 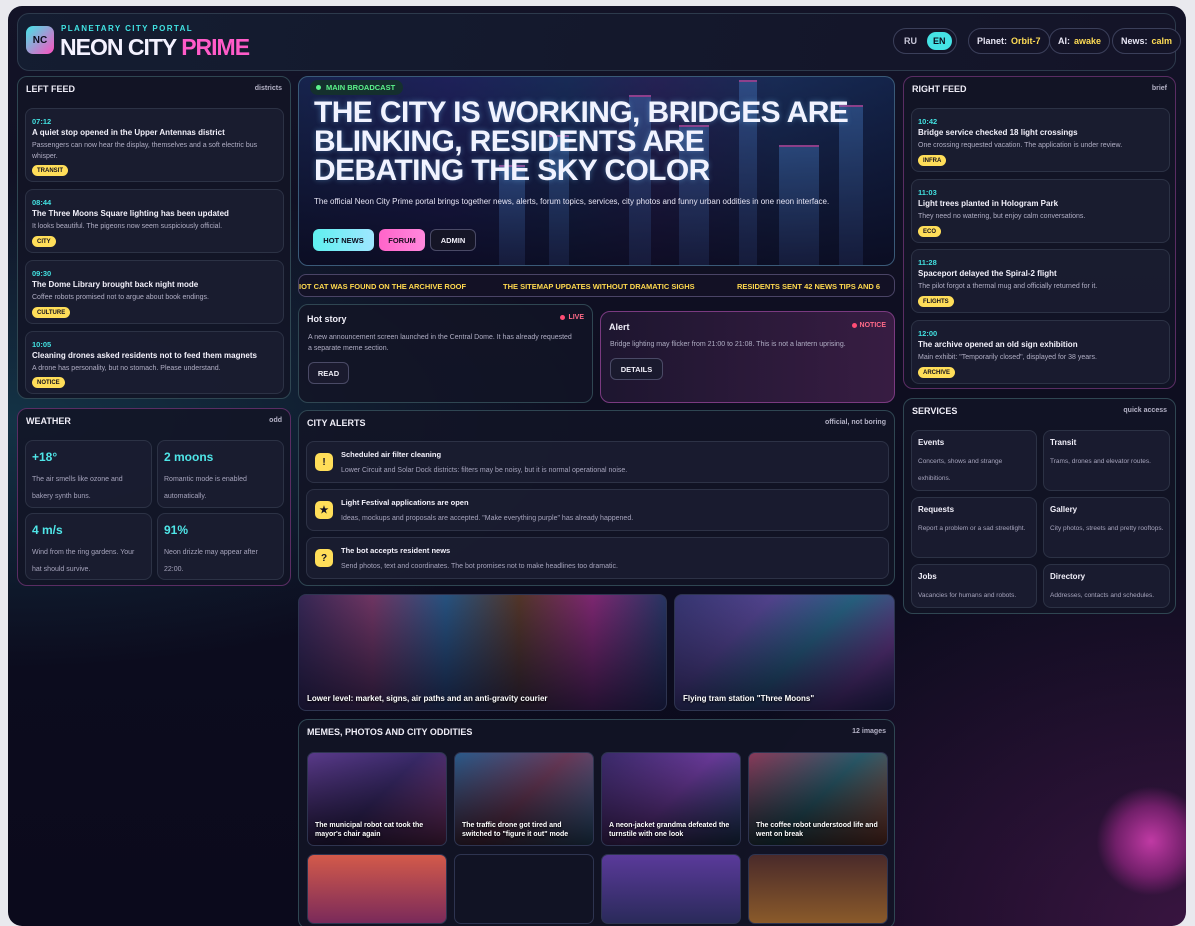 I want to click on details-button: DETAILS, so click(x=636, y=369).